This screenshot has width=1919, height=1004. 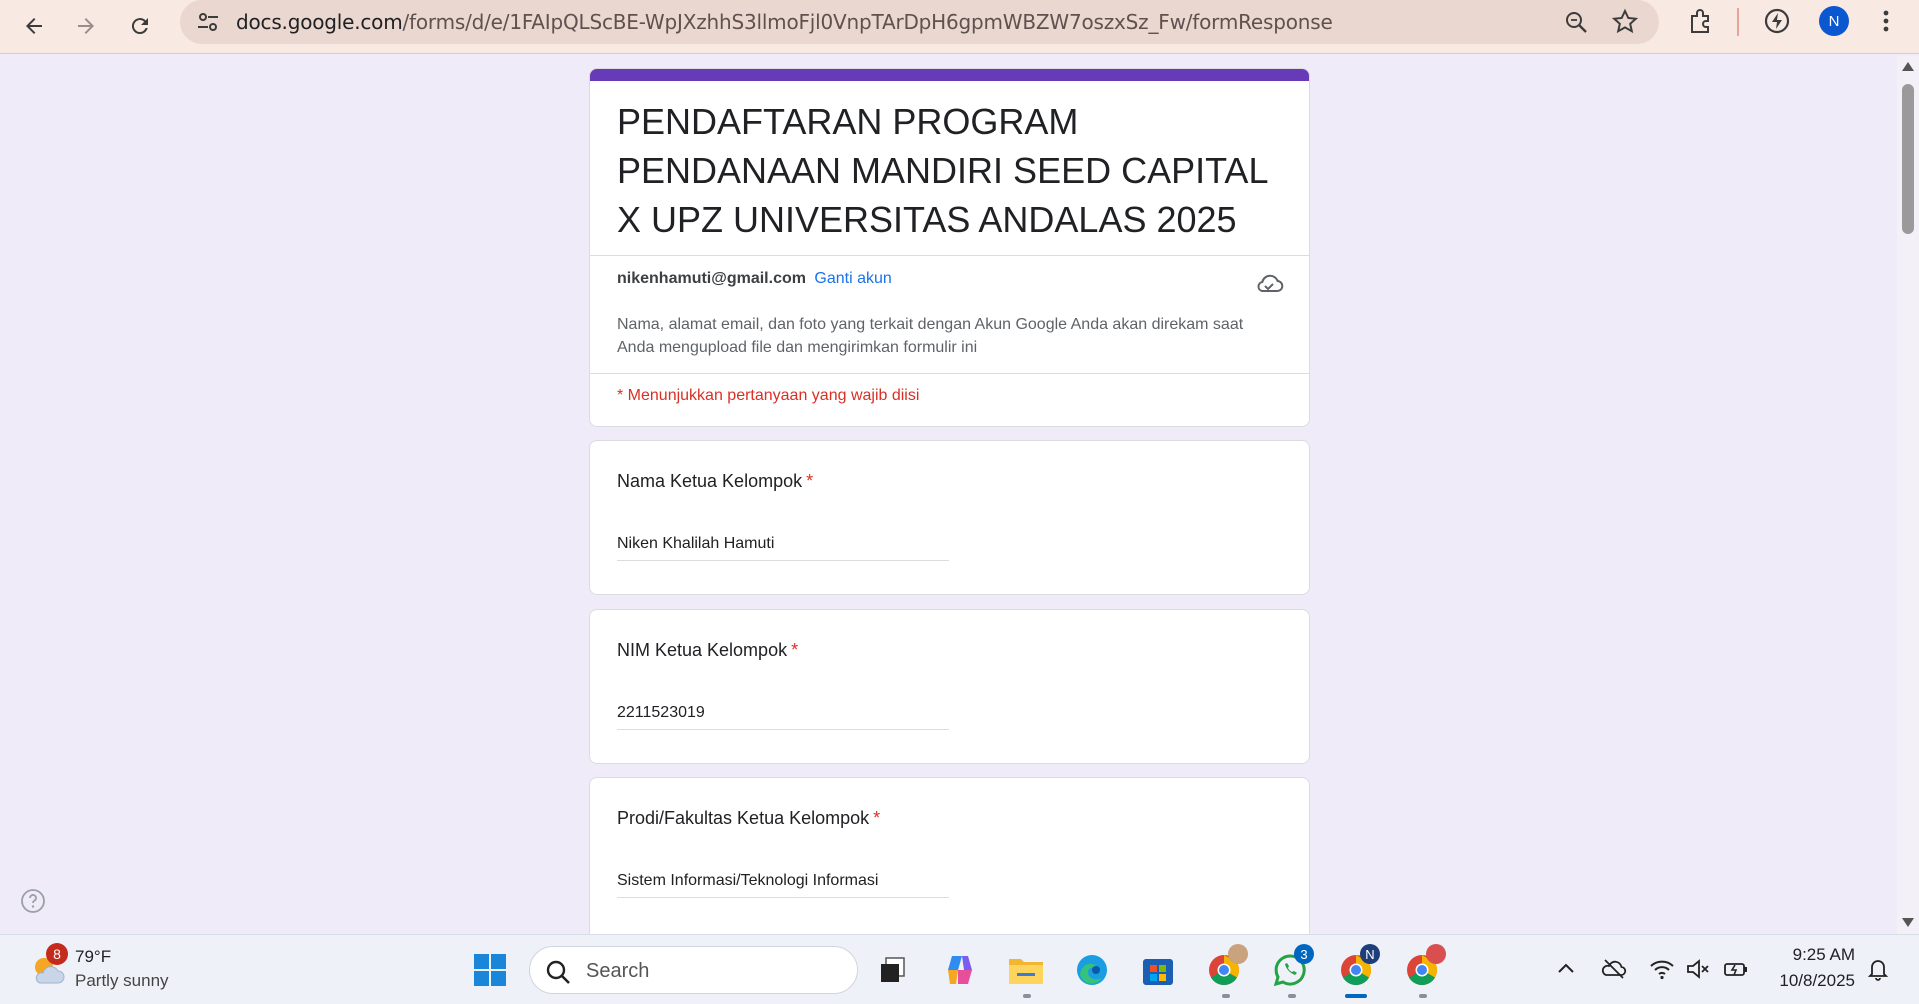 I want to click on cloud-saved-icon, so click(x=1270, y=283).